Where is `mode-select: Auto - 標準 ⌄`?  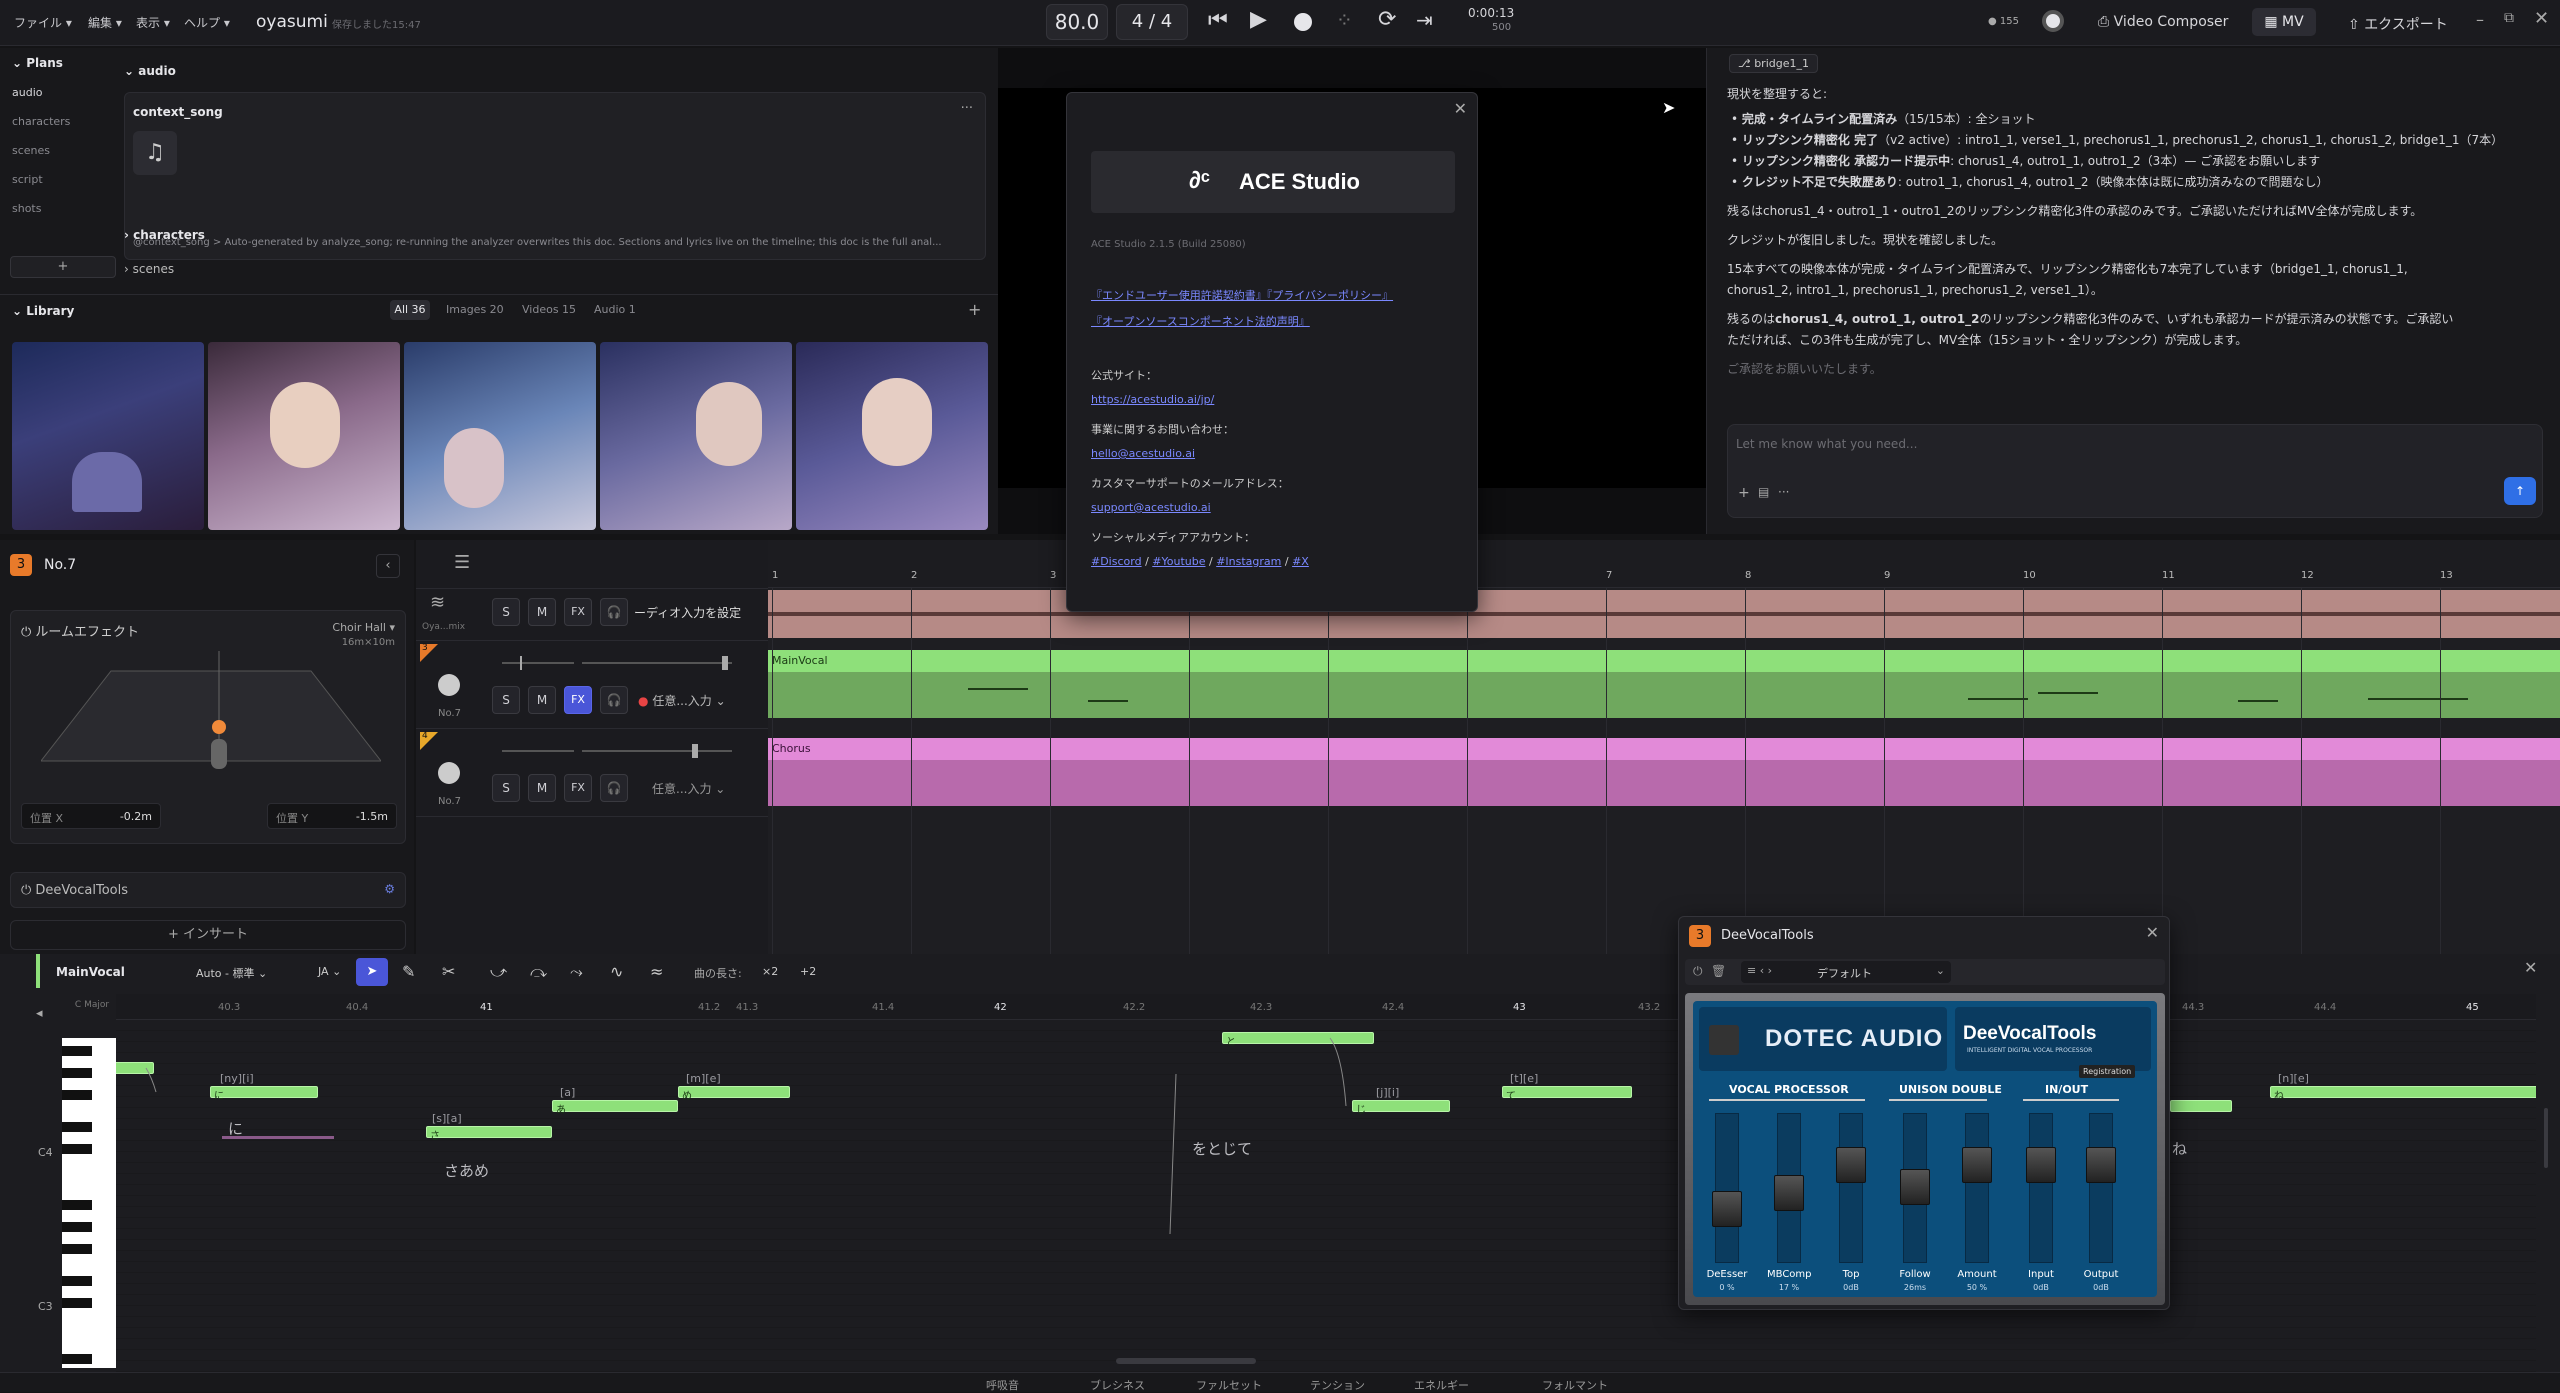 mode-select: Auto - 標準 ⌄ is located at coordinates (231, 973).